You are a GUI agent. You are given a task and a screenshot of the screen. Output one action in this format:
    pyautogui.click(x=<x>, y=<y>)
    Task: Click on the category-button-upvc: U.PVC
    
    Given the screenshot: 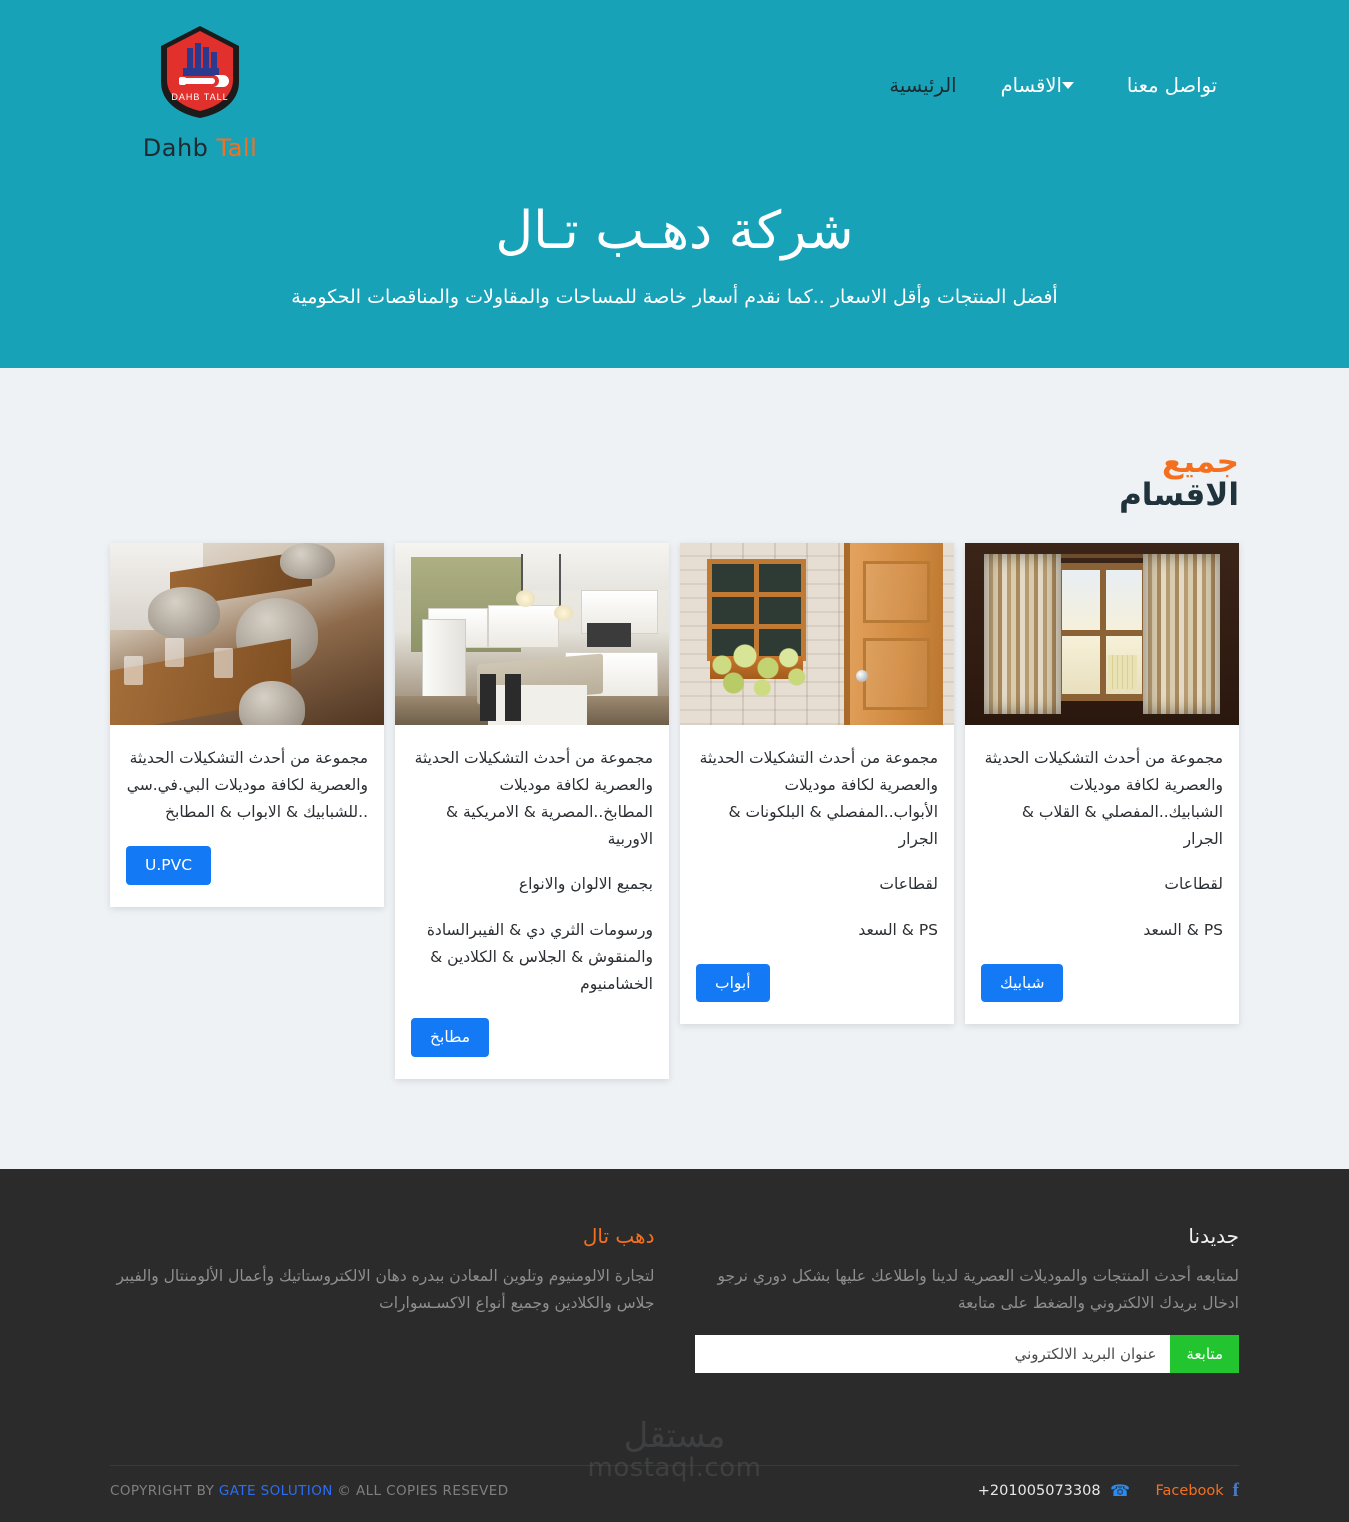 What is the action you would take?
    pyautogui.click(x=169, y=865)
    